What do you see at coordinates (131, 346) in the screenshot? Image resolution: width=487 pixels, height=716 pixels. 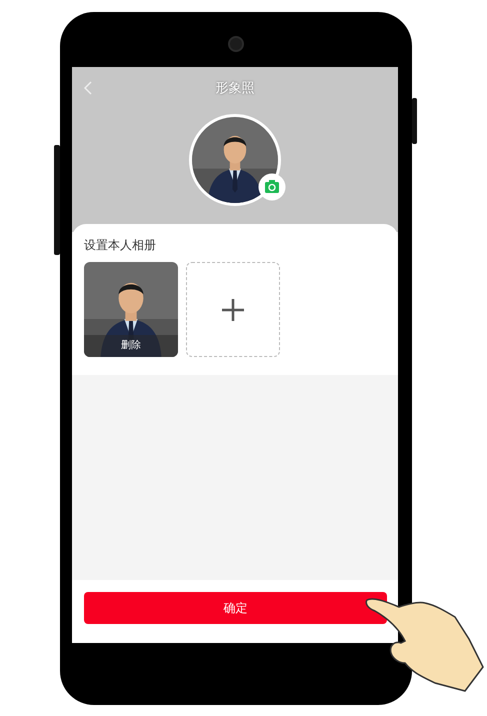 I see `delete-button: 删除` at bounding box center [131, 346].